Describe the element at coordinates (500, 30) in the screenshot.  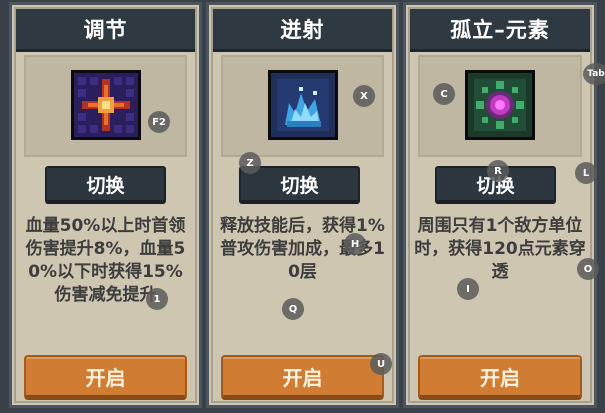
I see `card-title: 孤立–元素` at that location.